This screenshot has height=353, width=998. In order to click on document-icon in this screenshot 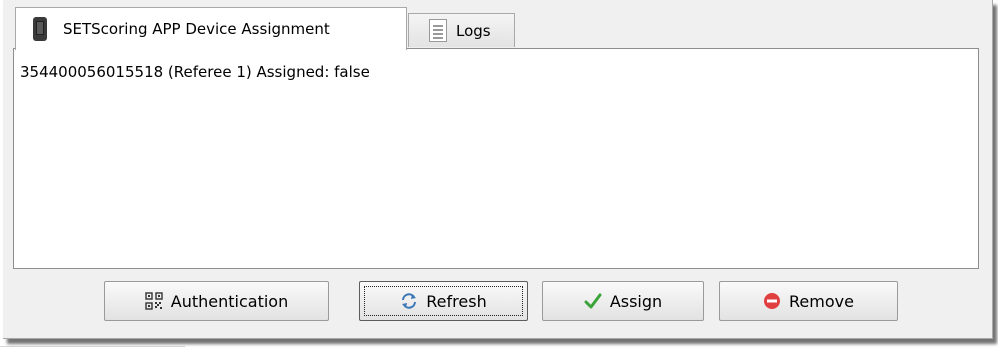, I will do `click(438, 30)`.